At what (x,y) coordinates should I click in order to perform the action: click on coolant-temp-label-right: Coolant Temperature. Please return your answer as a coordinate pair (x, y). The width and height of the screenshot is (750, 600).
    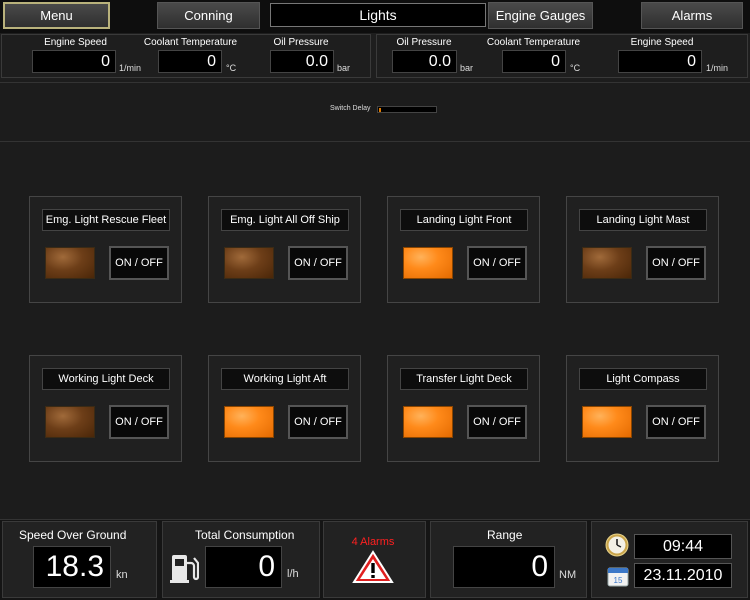
    Looking at the image, I should click on (533, 42).